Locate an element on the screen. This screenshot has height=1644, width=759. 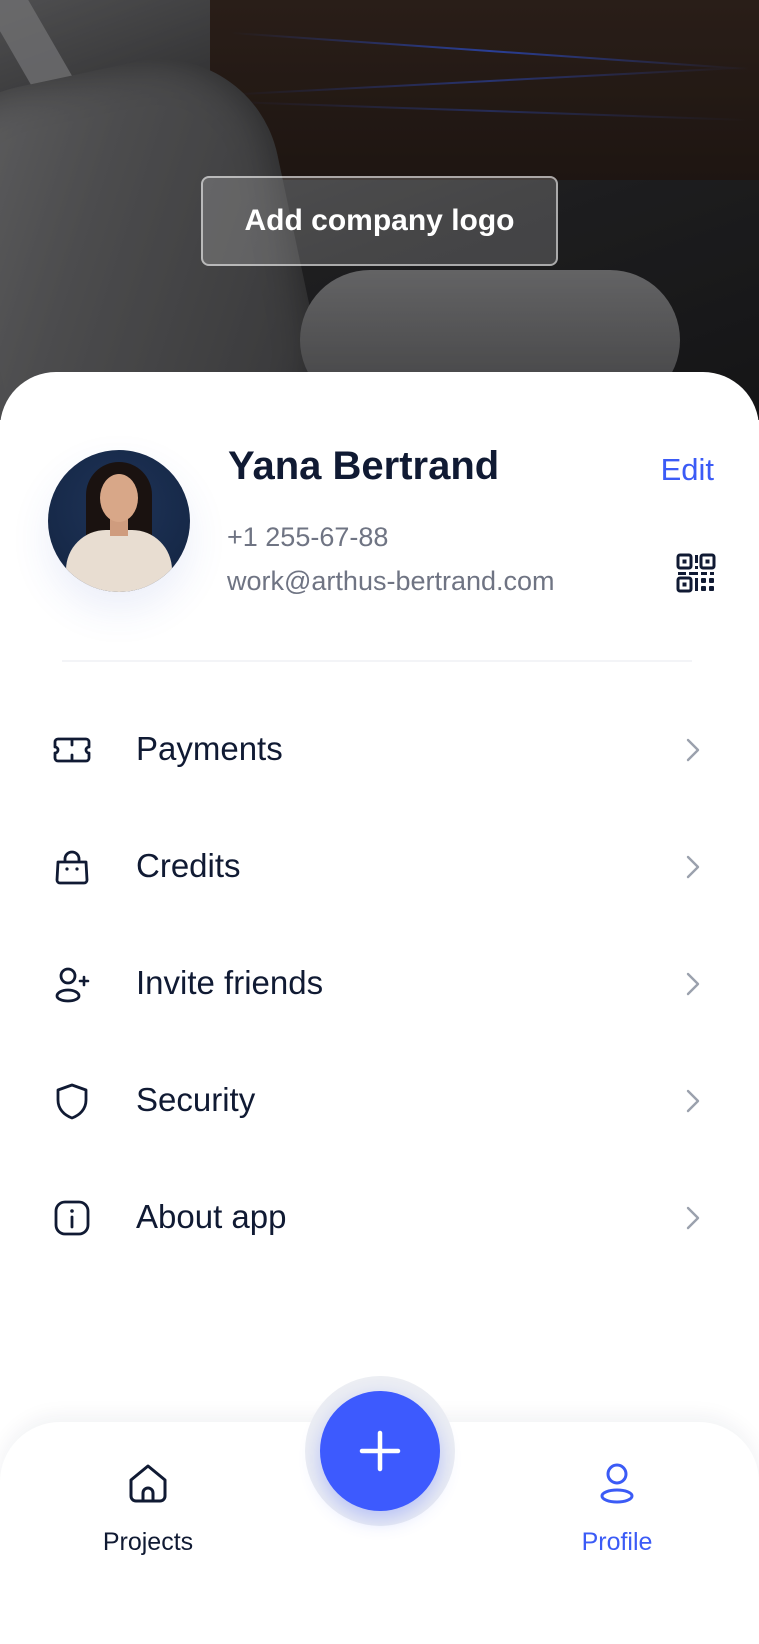
add-button is located at coordinates (380, 1451).